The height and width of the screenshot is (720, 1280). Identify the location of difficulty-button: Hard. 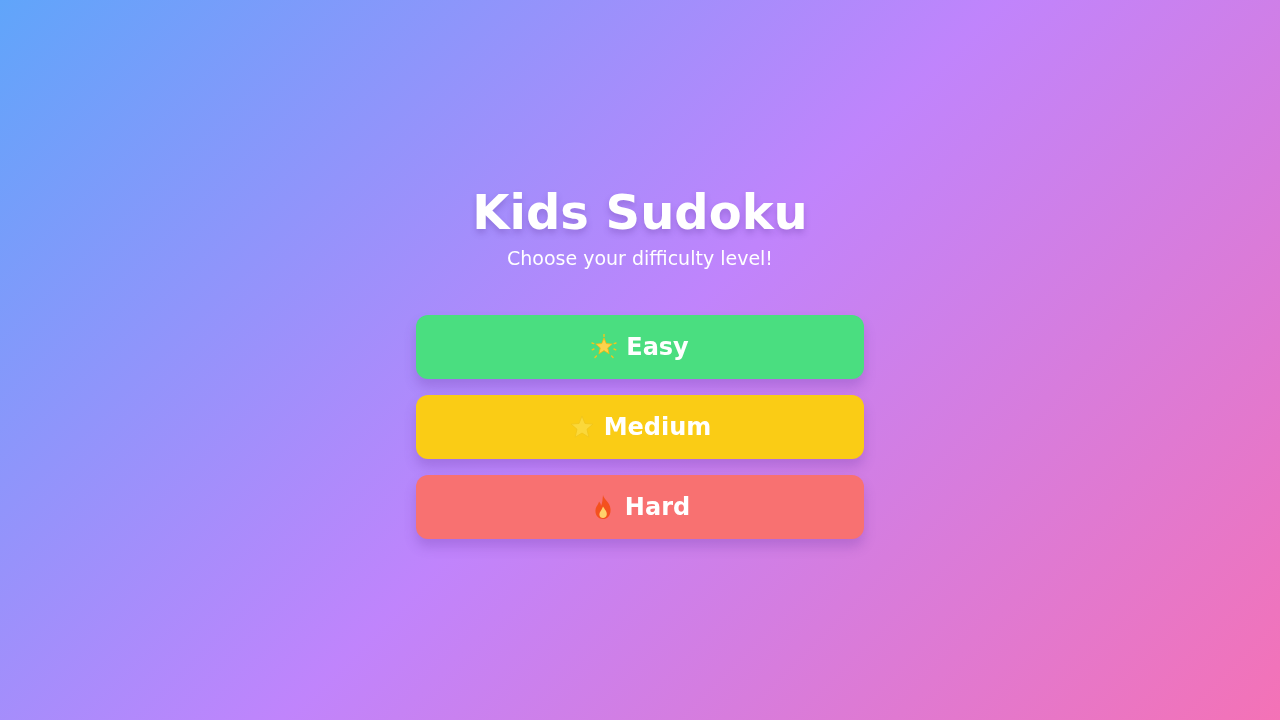
(640, 506).